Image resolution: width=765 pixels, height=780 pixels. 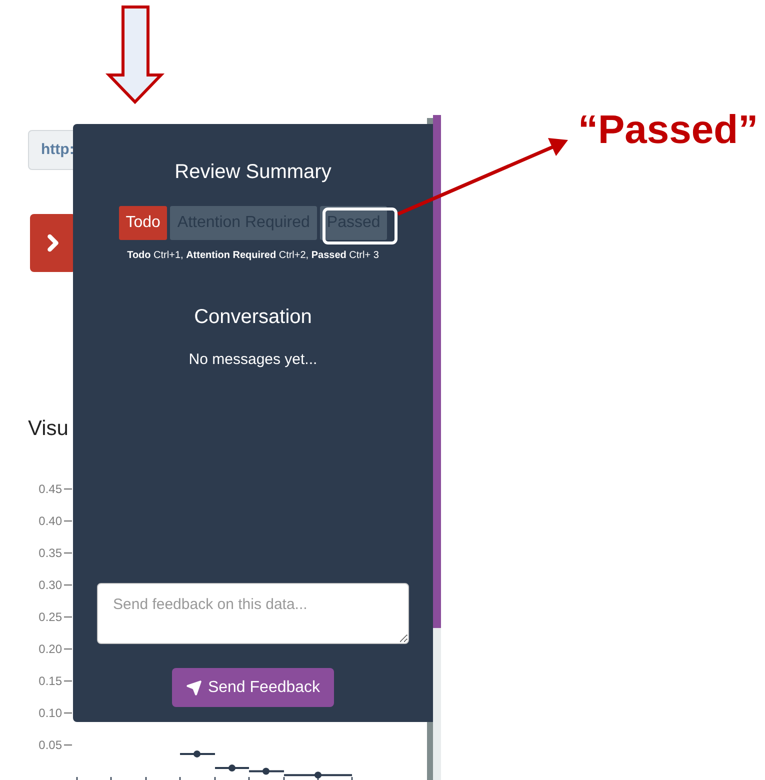 I want to click on expand-button, so click(x=53, y=243).